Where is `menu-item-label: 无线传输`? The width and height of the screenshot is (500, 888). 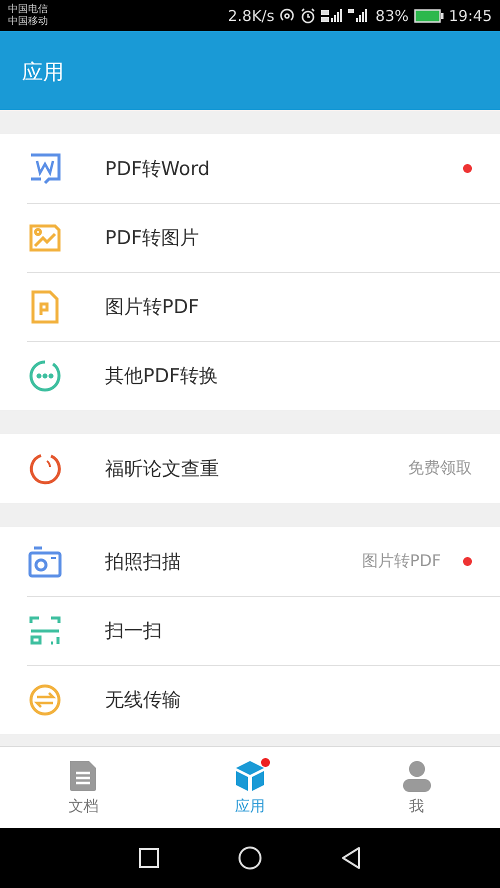 menu-item-label: 无线传输 is located at coordinates (143, 700).